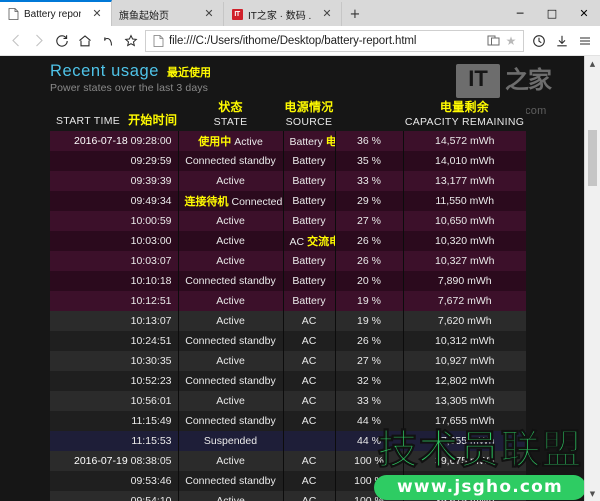  What do you see at coordinates (114, 341) in the screenshot?
I see `cell-start-time: 10:24:51` at bounding box center [114, 341].